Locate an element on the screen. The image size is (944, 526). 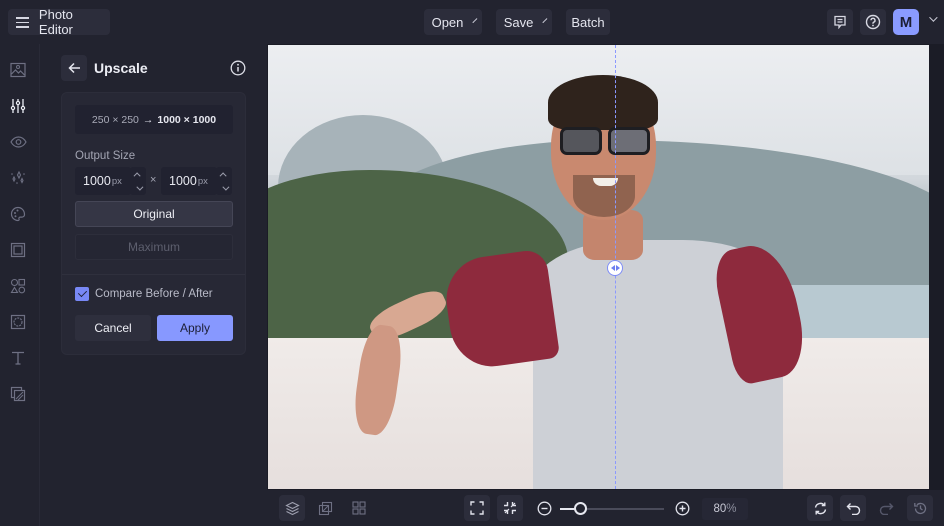
output-size-label: Output Size is located at coordinates (105, 156).